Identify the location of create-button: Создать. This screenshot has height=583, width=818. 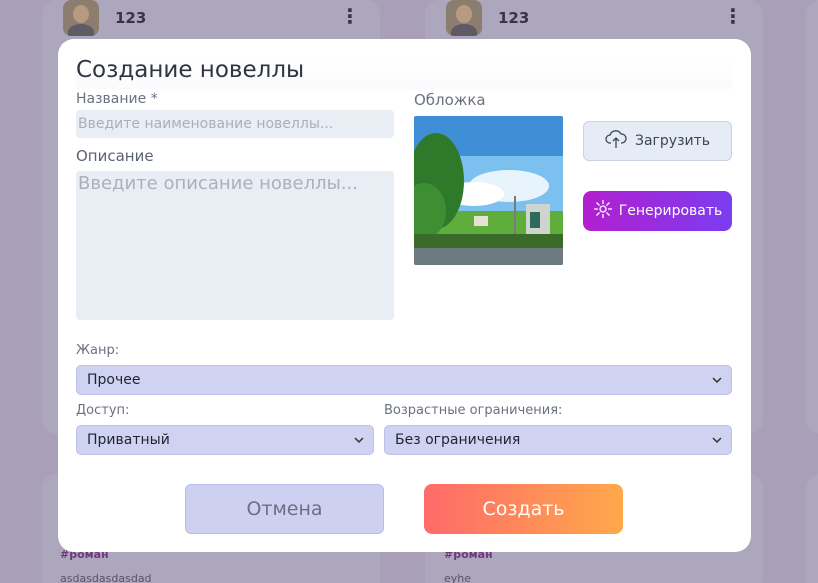
(523, 509).